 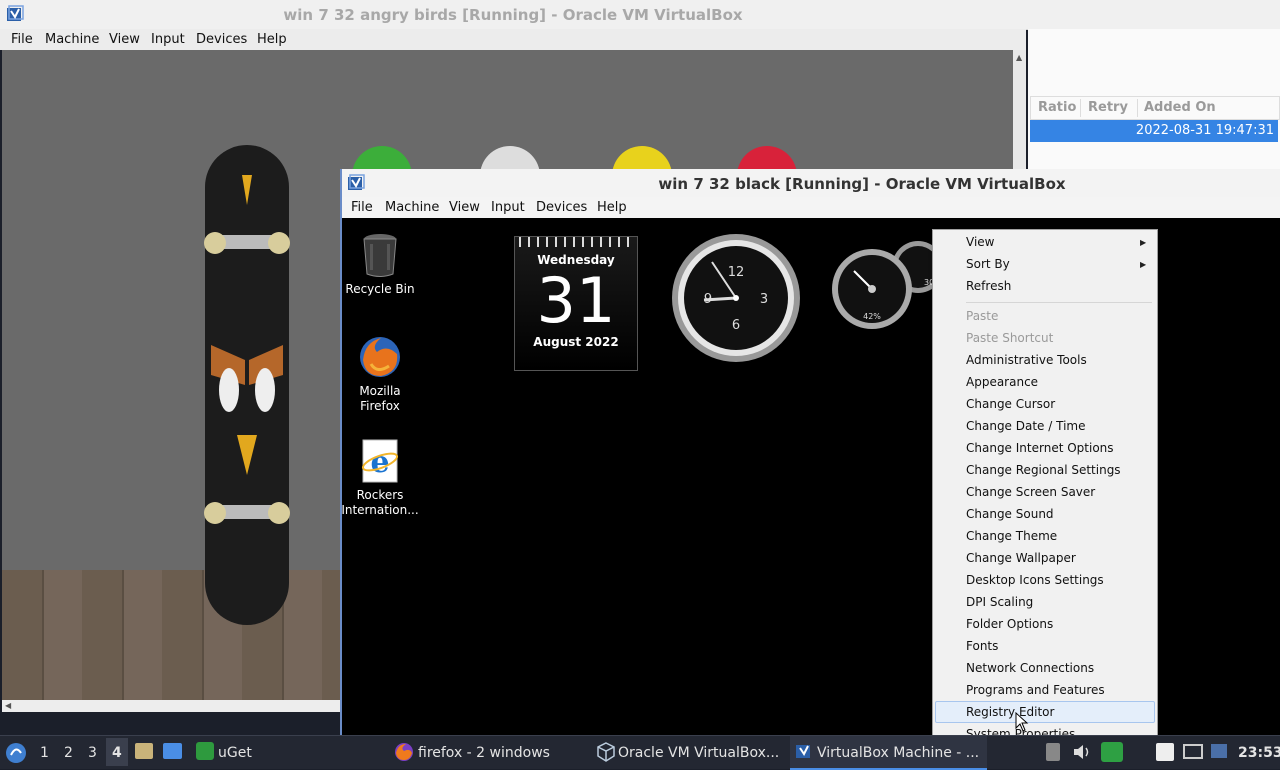 I want to click on w2-menu-devices: Devices, so click(x=561, y=207).